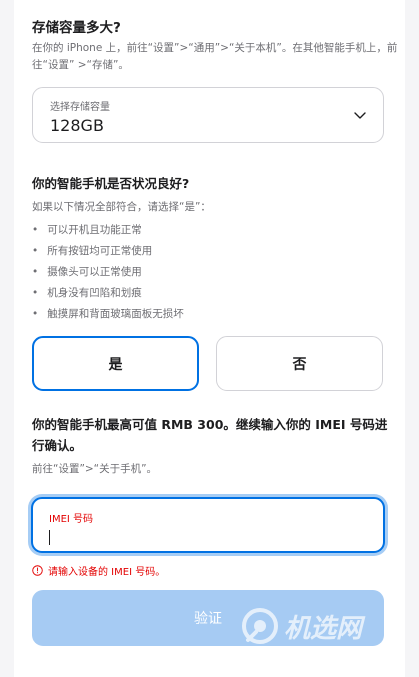 Image resolution: width=419 pixels, height=677 pixels. What do you see at coordinates (108, 293) in the screenshot?
I see `condition-item: 机身没有凹陷和划痕` at bounding box center [108, 293].